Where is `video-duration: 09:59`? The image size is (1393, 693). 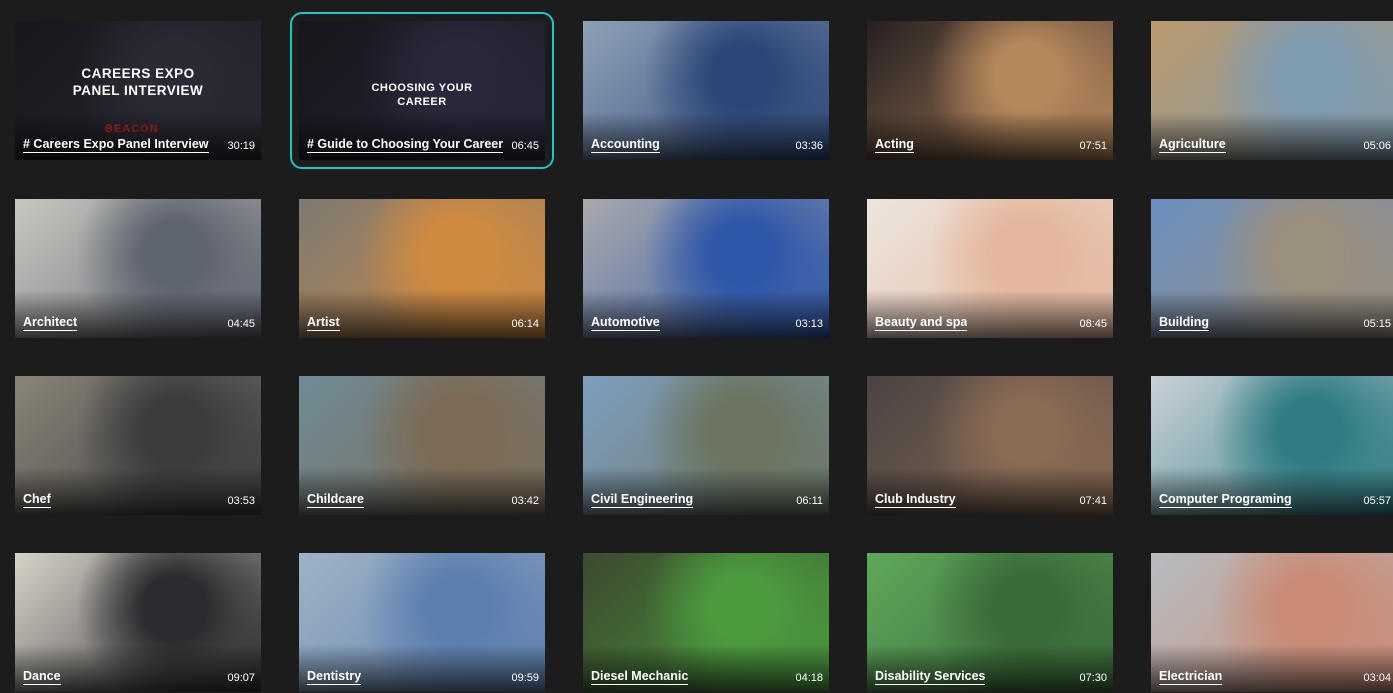
video-duration: 09:59 is located at coordinates (525, 678).